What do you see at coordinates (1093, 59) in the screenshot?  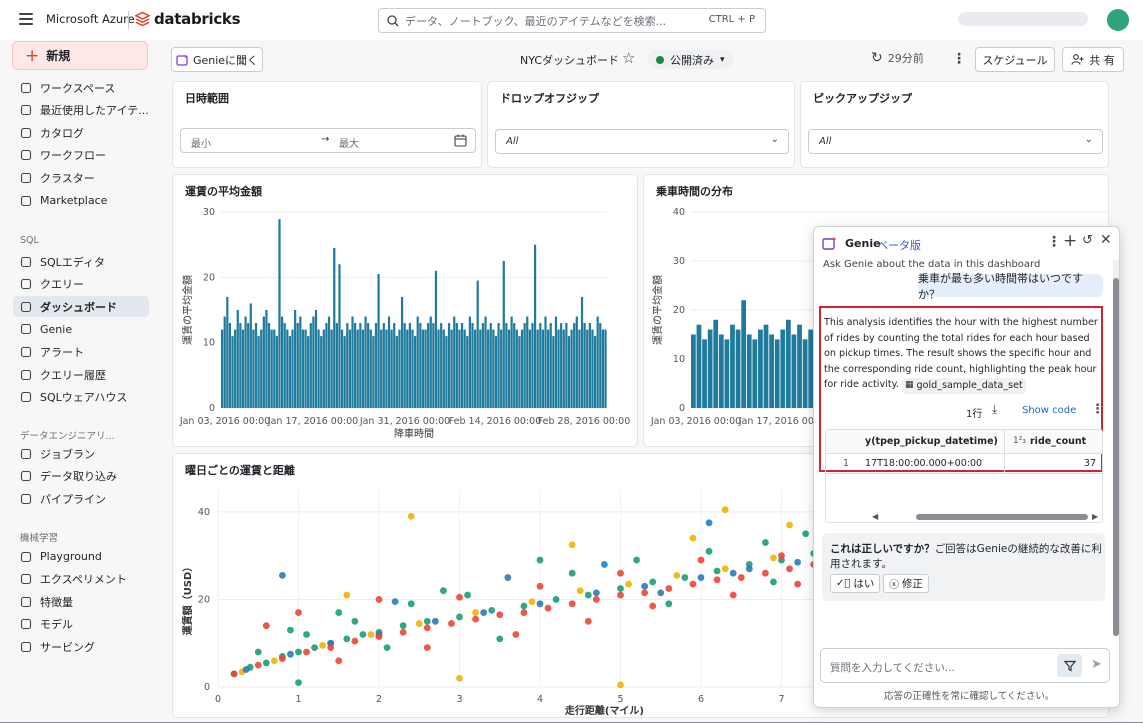 I see `share-button: 共 有` at bounding box center [1093, 59].